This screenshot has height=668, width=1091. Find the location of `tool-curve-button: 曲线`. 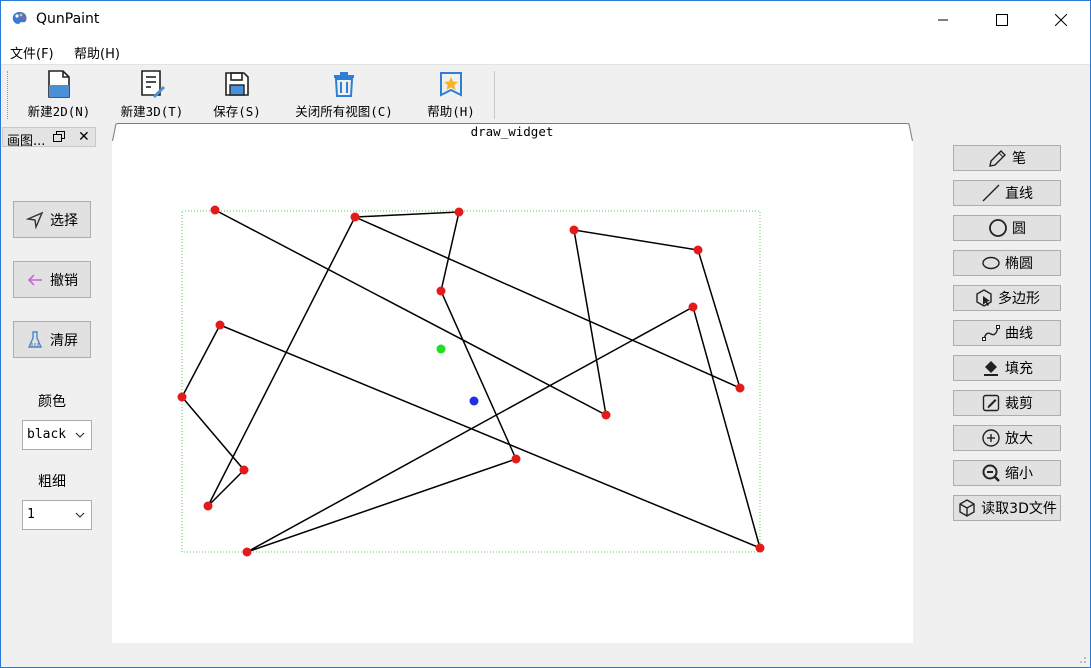

tool-curve-button: 曲线 is located at coordinates (1007, 333).